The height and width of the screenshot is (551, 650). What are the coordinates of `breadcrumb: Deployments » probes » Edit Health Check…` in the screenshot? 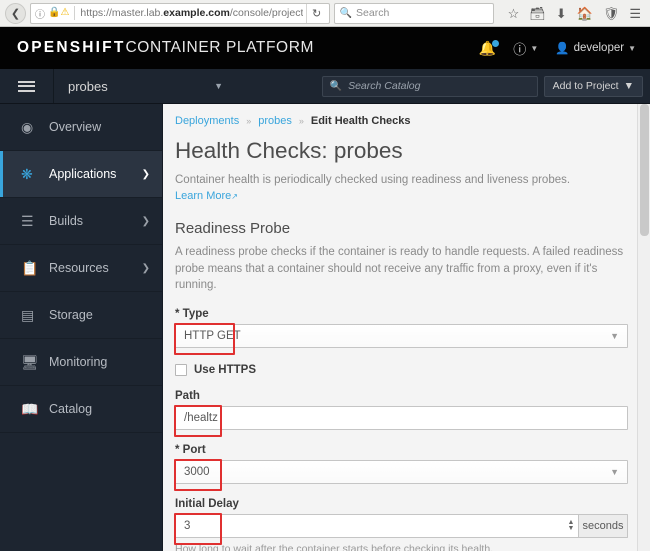 It's located at (401, 119).